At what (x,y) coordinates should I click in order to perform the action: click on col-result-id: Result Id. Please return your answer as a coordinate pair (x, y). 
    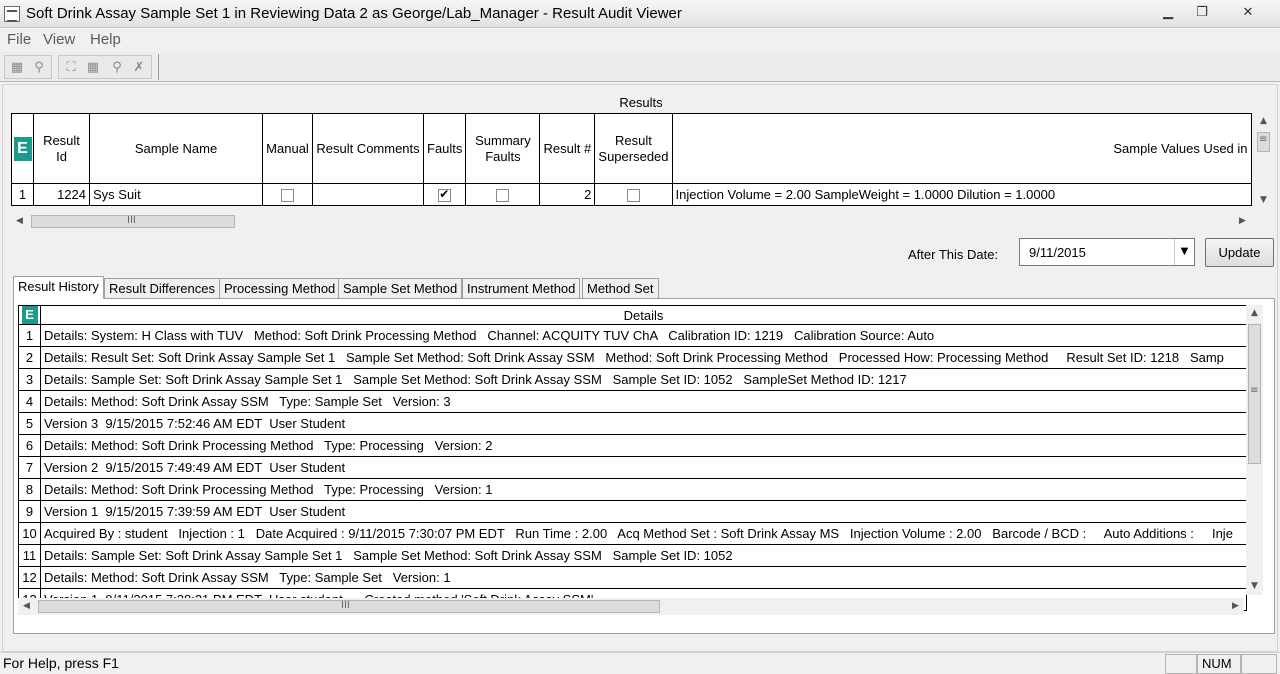
    Looking at the image, I should click on (61, 148).